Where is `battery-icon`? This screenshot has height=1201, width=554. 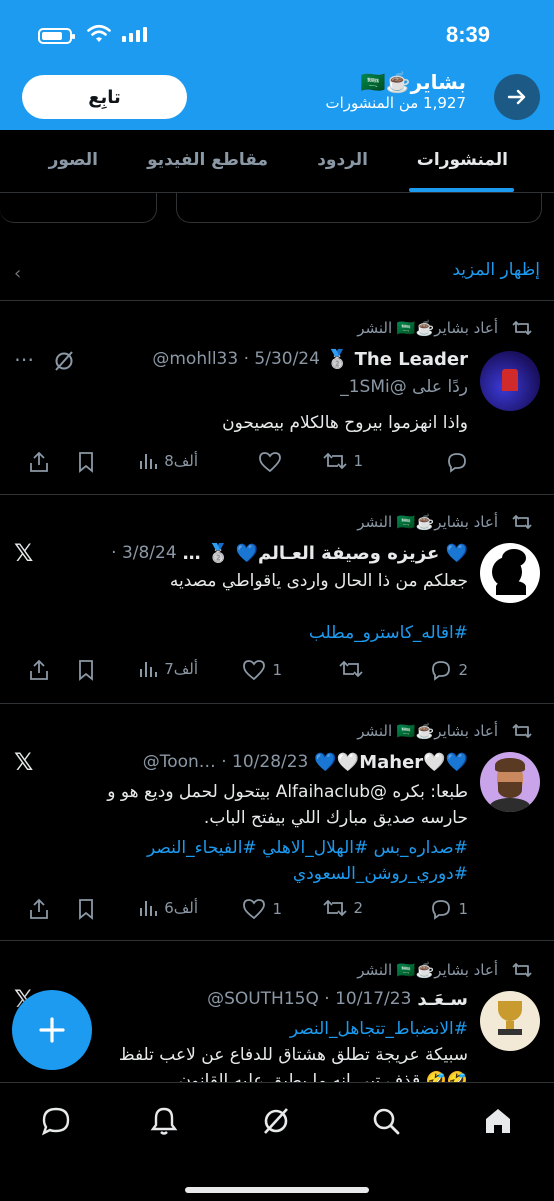
battery-icon is located at coordinates (56, 36).